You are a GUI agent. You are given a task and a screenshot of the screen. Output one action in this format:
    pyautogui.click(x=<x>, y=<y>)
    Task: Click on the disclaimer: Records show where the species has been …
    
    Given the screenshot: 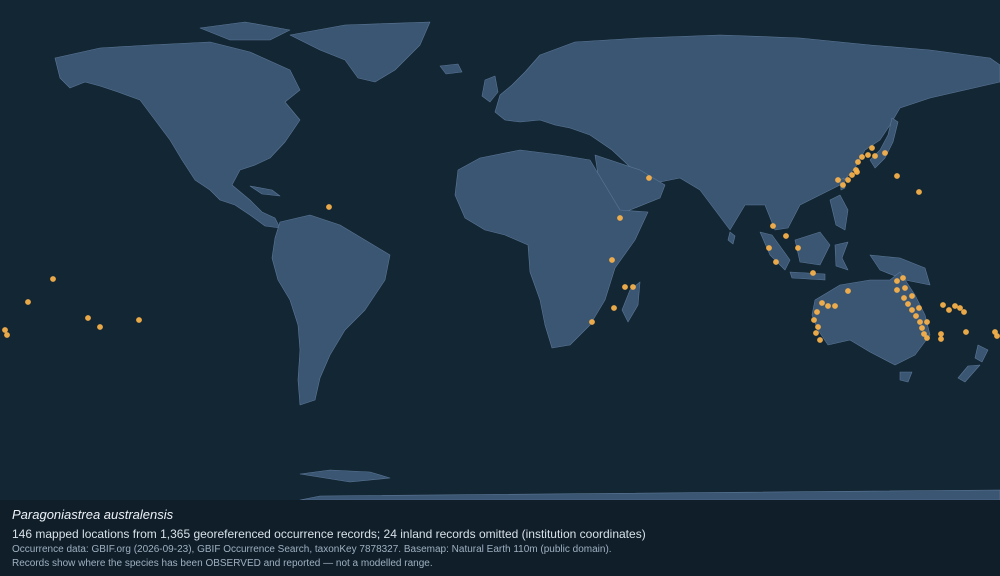 What is the action you would take?
    pyautogui.click(x=222, y=563)
    